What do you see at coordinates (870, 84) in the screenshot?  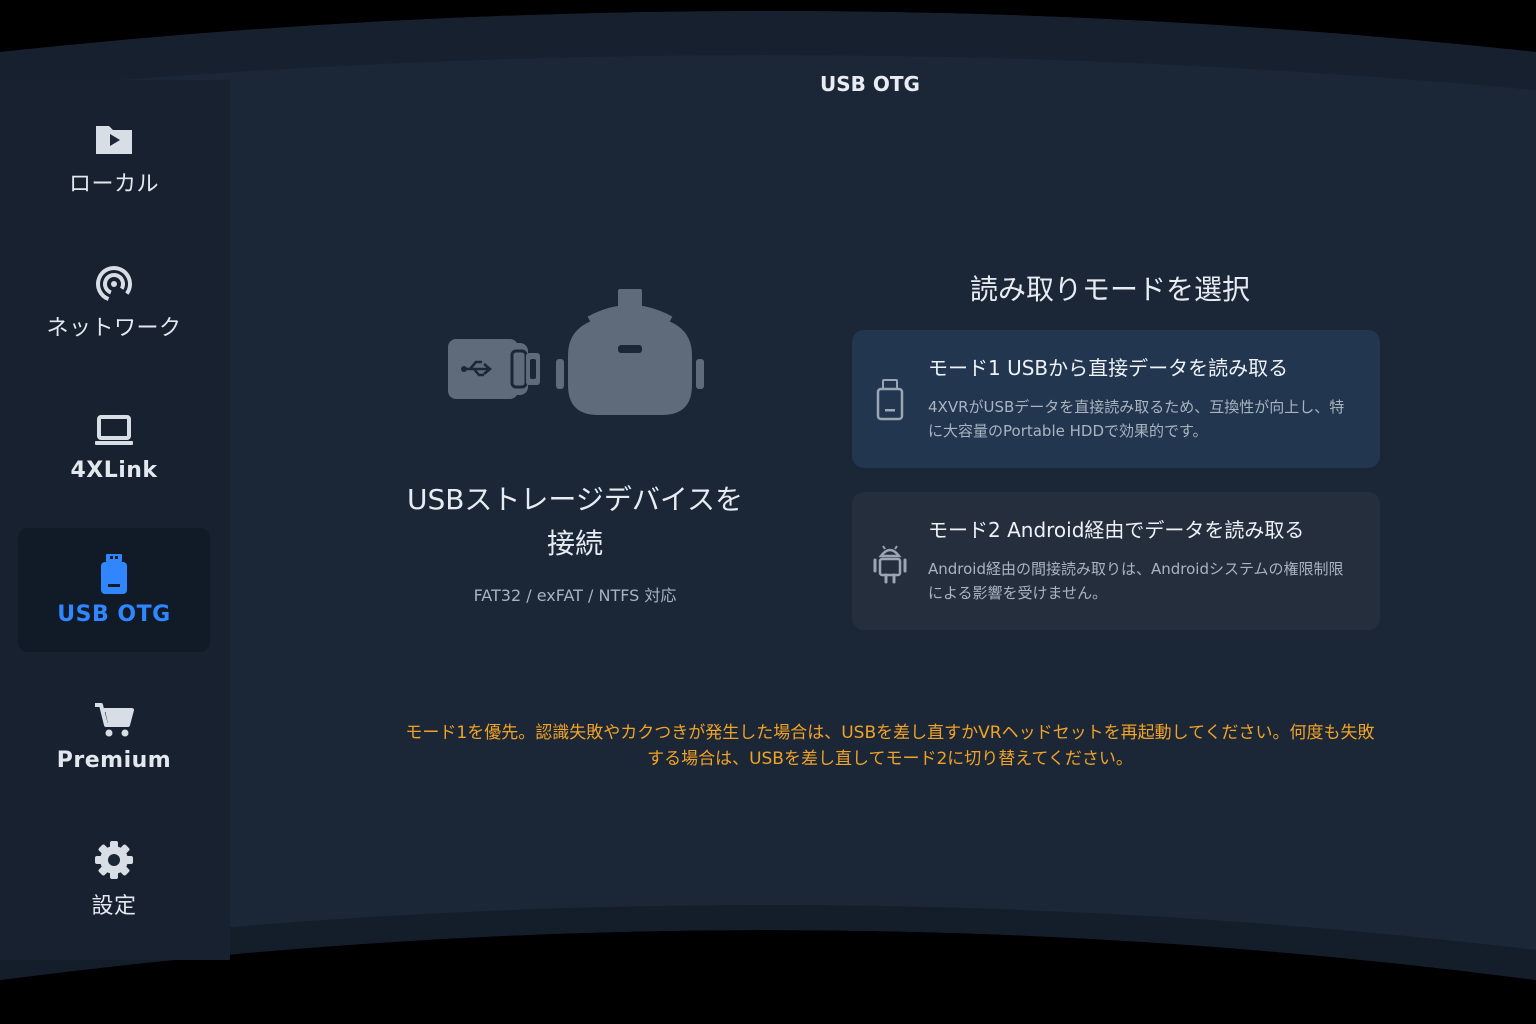 I see `page-title: USB OTG` at bounding box center [870, 84].